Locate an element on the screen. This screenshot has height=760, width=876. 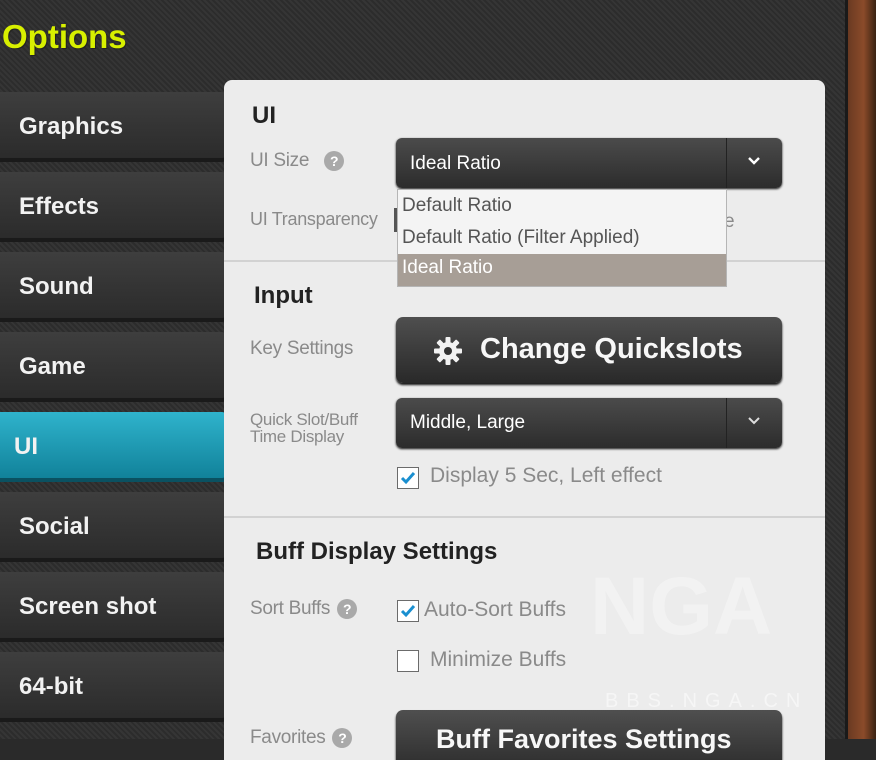
sidebar-item-label: 64-bit is located at coordinates (51, 686).